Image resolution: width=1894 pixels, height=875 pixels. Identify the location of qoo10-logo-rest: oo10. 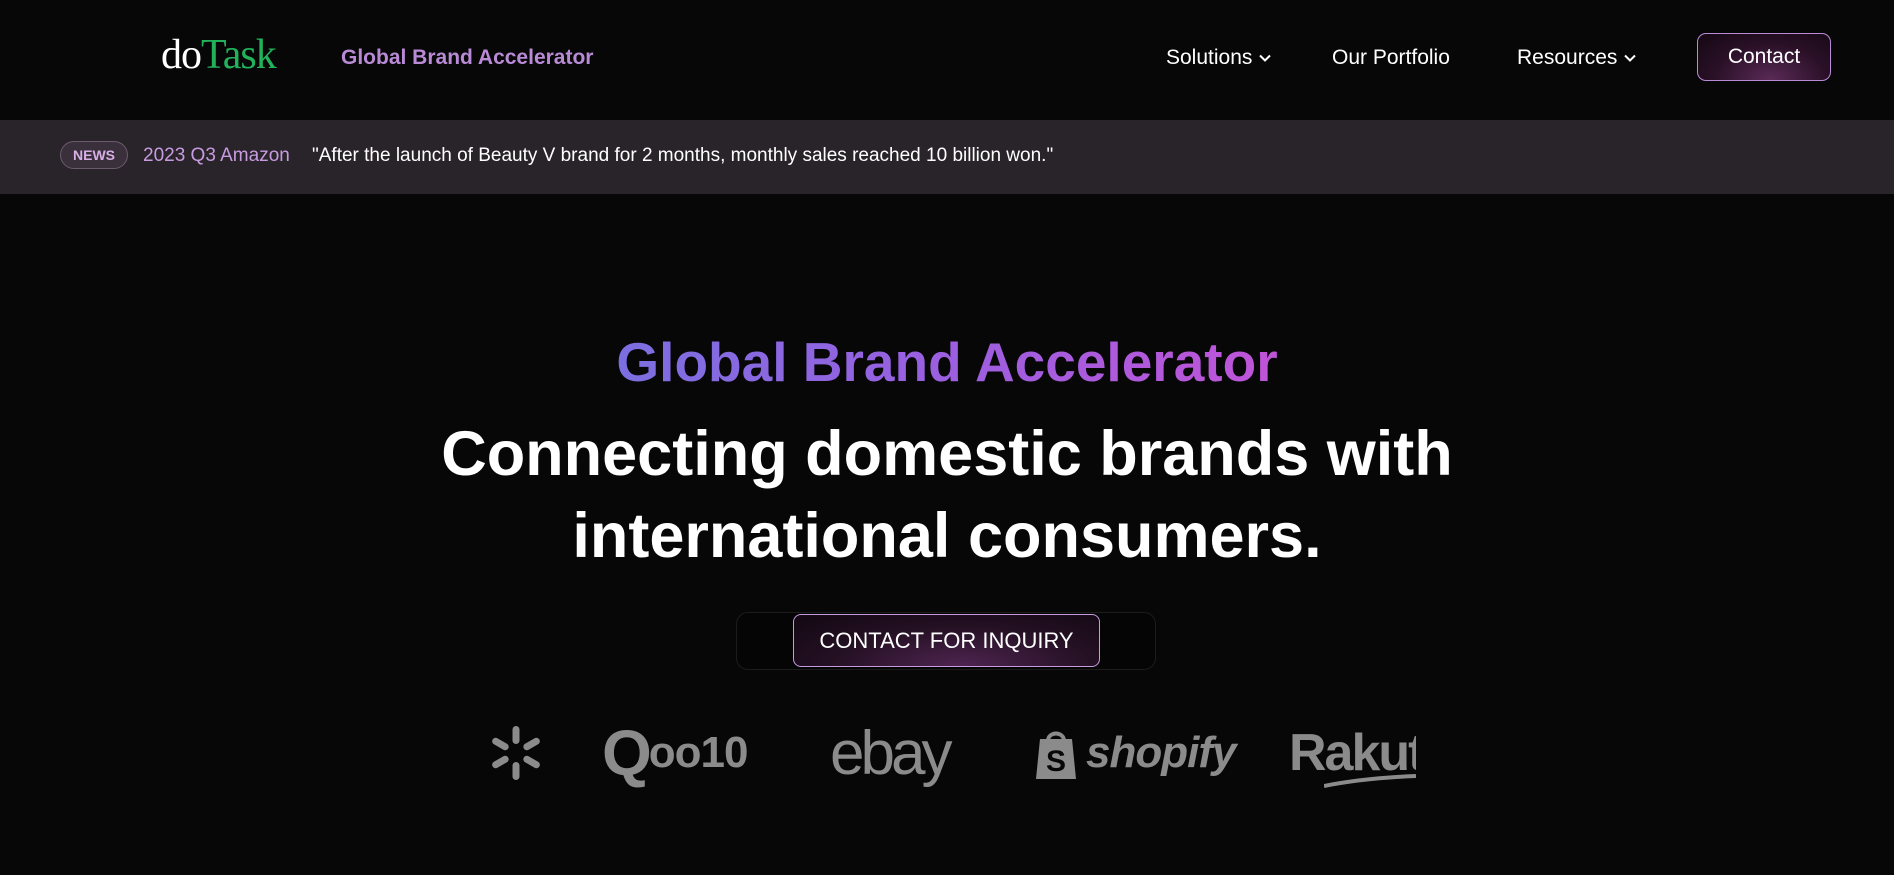
(698, 752).